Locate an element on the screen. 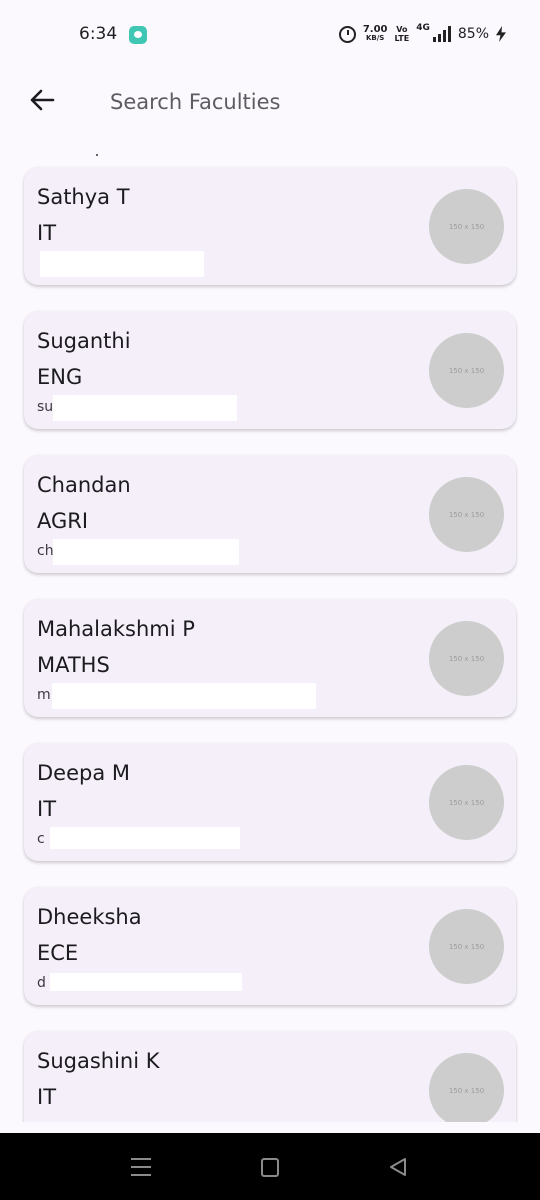  faculty-email: c is located at coordinates (41, 839).